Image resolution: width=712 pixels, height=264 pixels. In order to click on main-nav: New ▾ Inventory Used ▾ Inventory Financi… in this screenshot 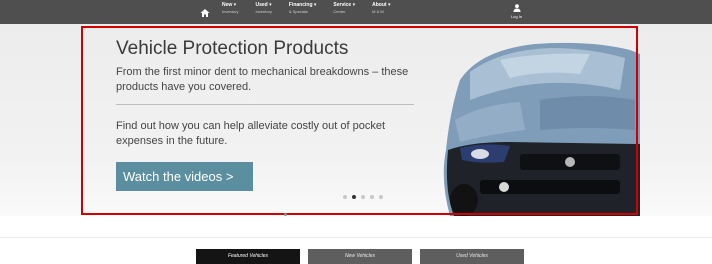, I will do `click(303, 10)`.